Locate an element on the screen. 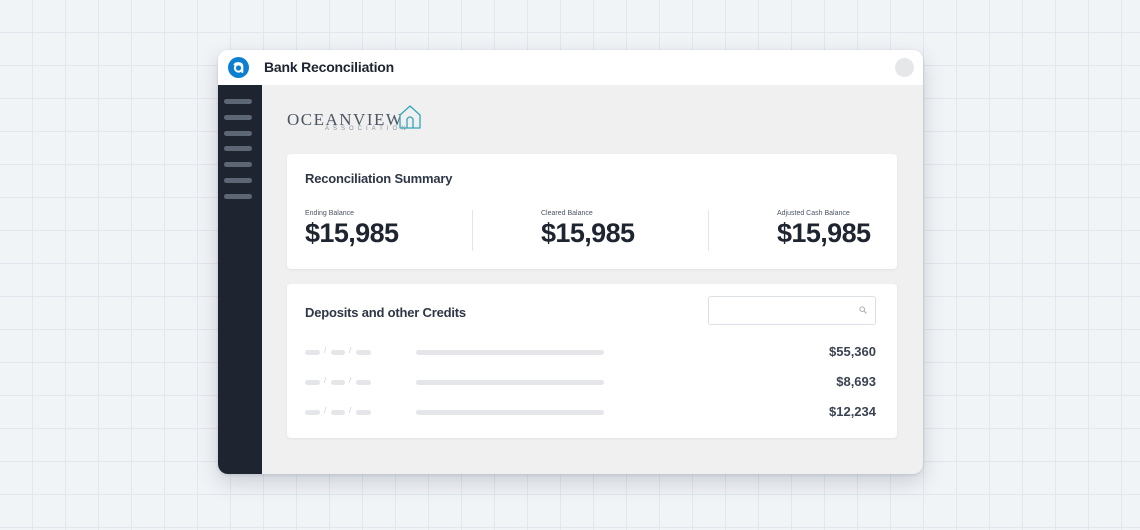 The height and width of the screenshot is (530, 1140). search-box is located at coordinates (792, 310).